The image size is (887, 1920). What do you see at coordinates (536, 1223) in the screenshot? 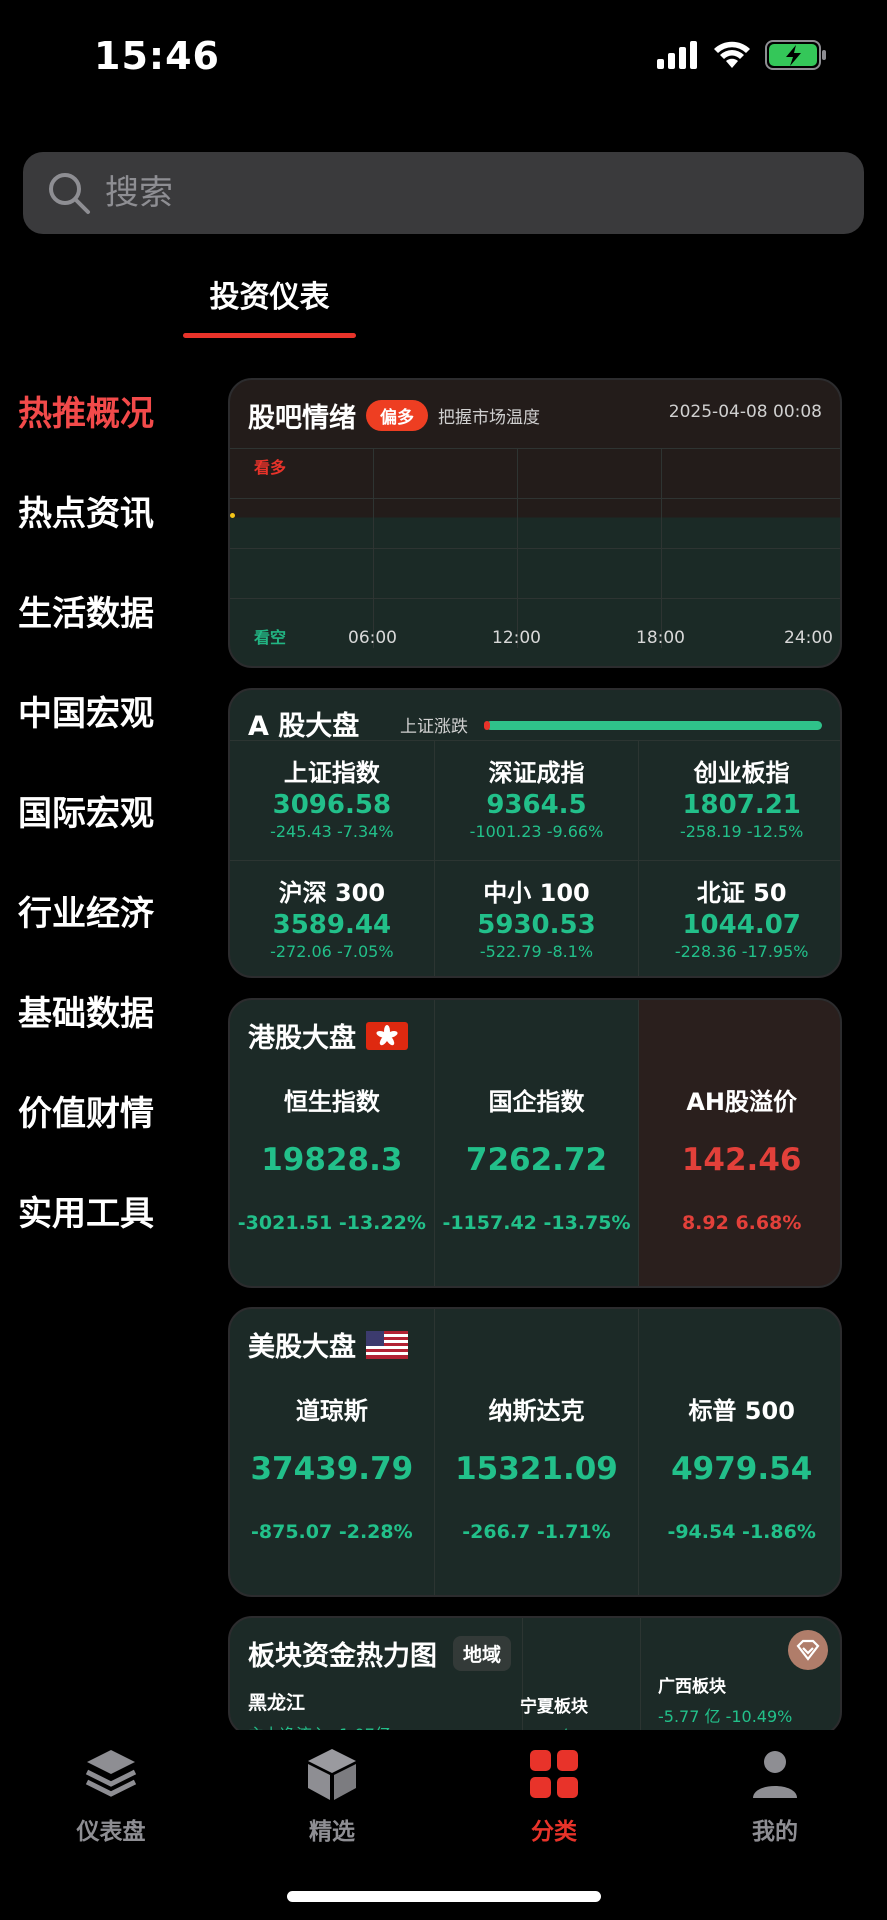
I see `index-change: -1157.42 -13.75%` at bounding box center [536, 1223].